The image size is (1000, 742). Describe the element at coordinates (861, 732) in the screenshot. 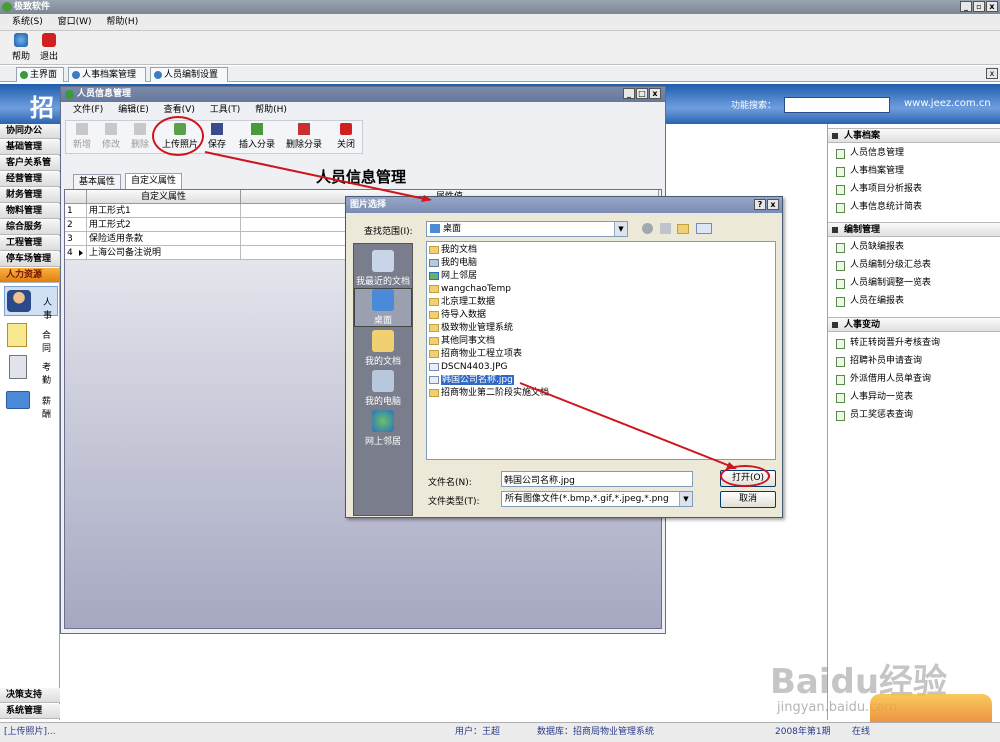

I see `status-online: 在线` at that location.